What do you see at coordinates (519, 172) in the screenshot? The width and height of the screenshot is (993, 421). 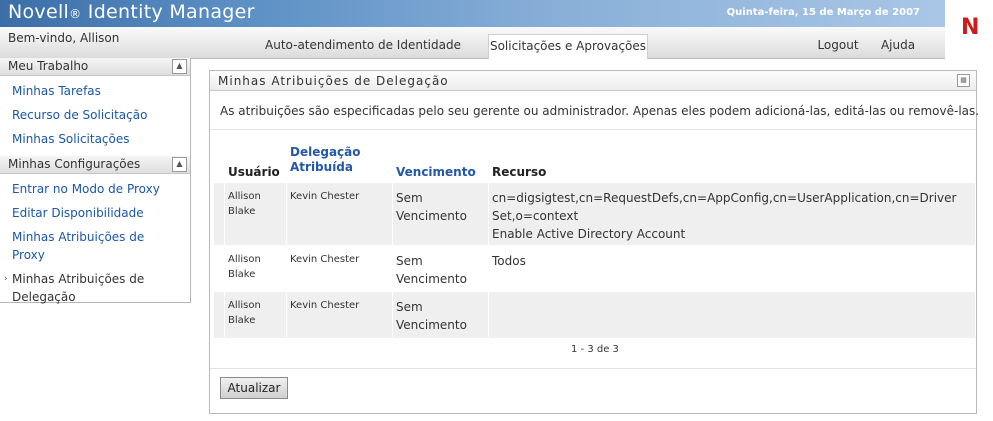 I see `column-header-resource: Recurso` at bounding box center [519, 172].